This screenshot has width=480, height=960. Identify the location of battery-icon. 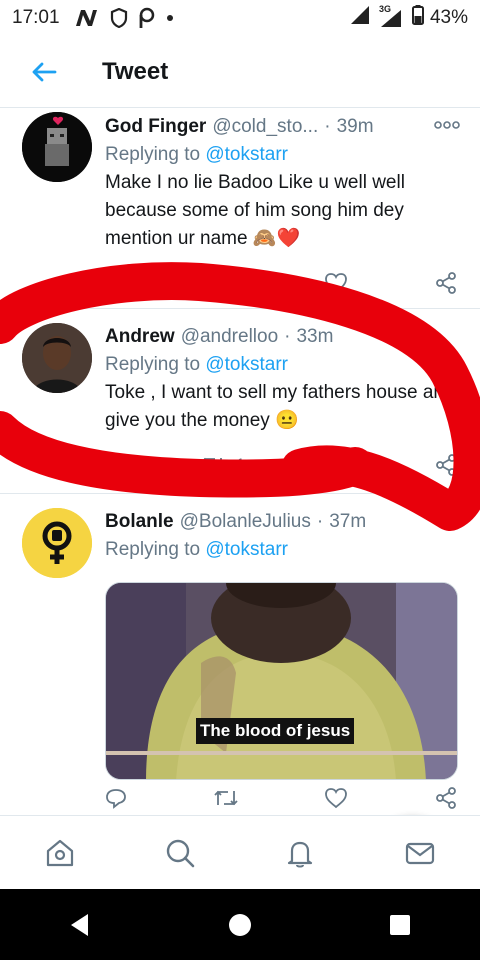
(417, 18).